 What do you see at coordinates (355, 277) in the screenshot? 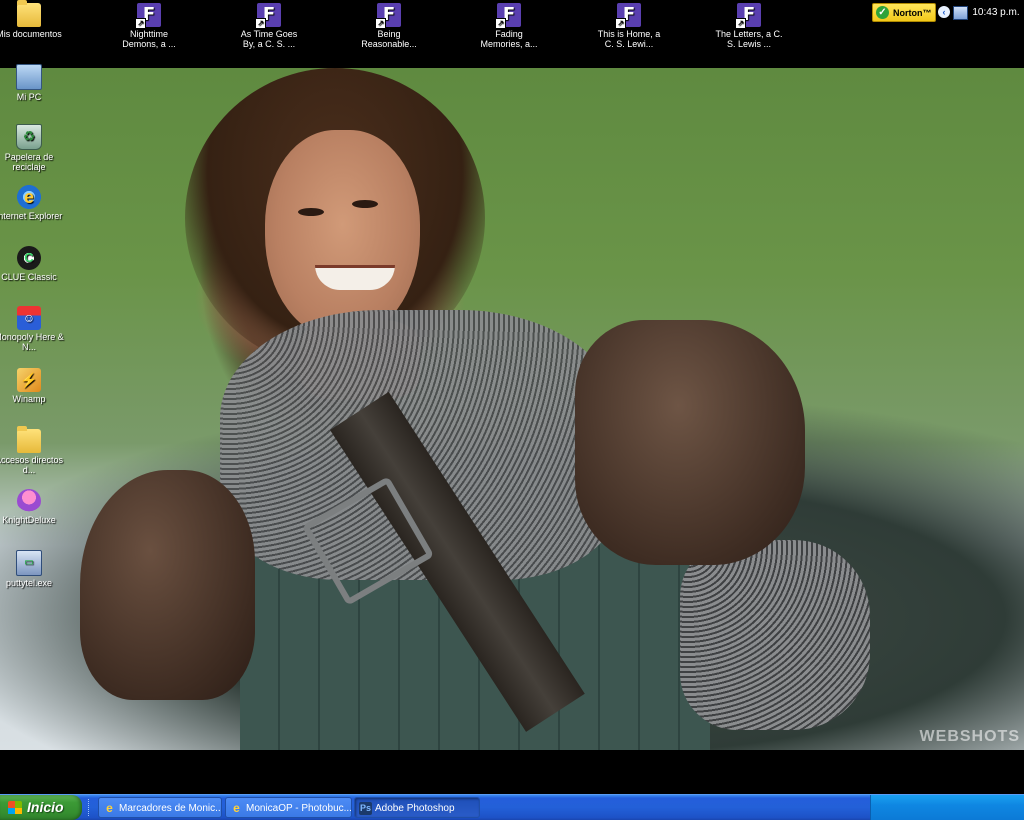
I see `wallpaper-figure-smile` at bounding box center [355, 277].